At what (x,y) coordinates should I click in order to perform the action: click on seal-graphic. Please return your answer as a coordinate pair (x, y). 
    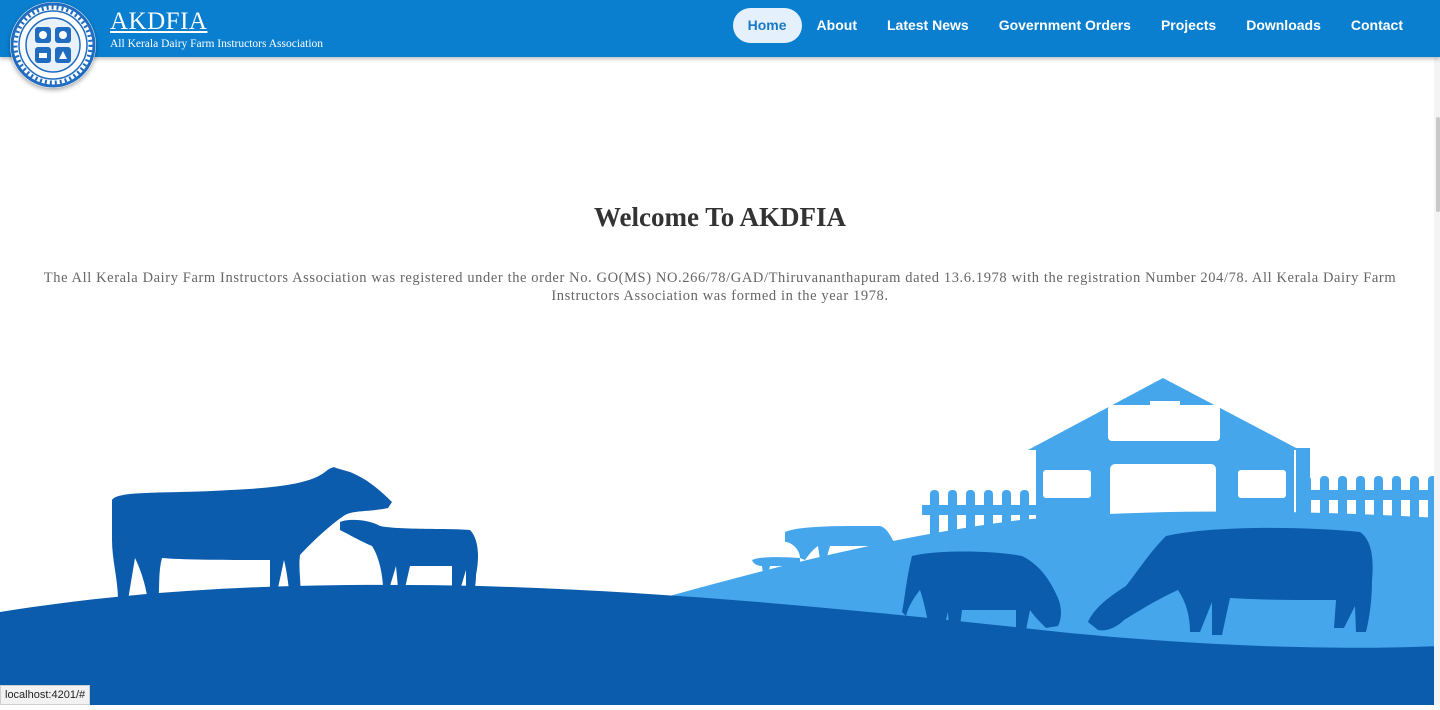
    Looking at the image, I should click on (53, 45).